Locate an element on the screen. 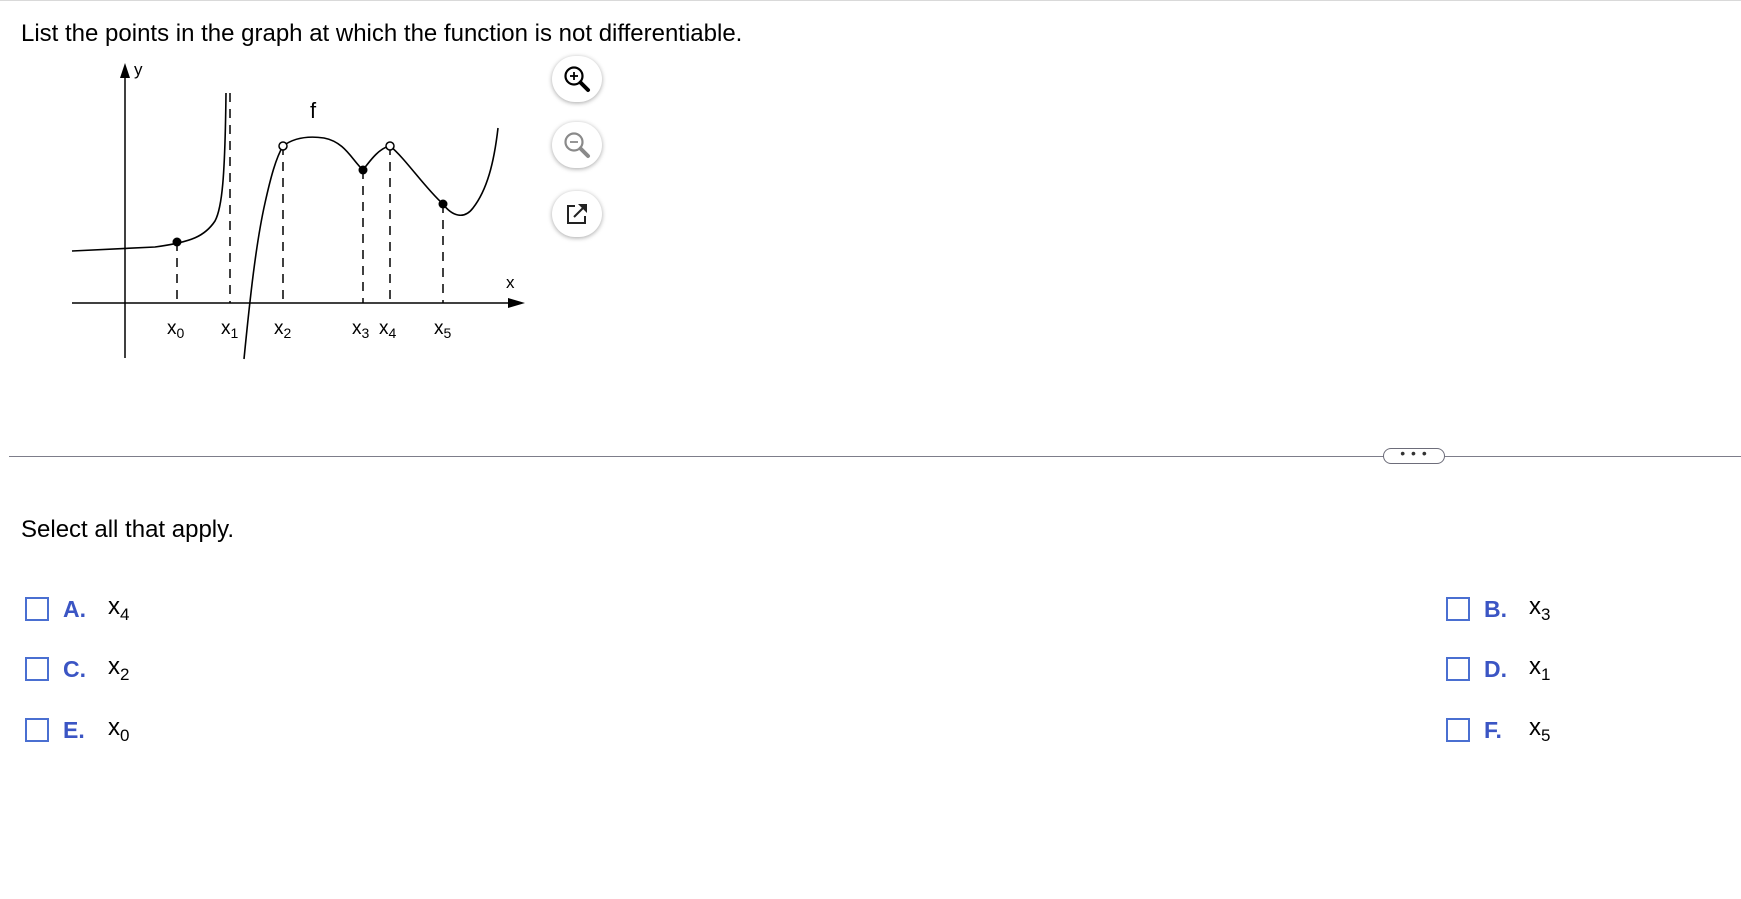  choice-letter-a: A. is located at coordinates (74, 608).